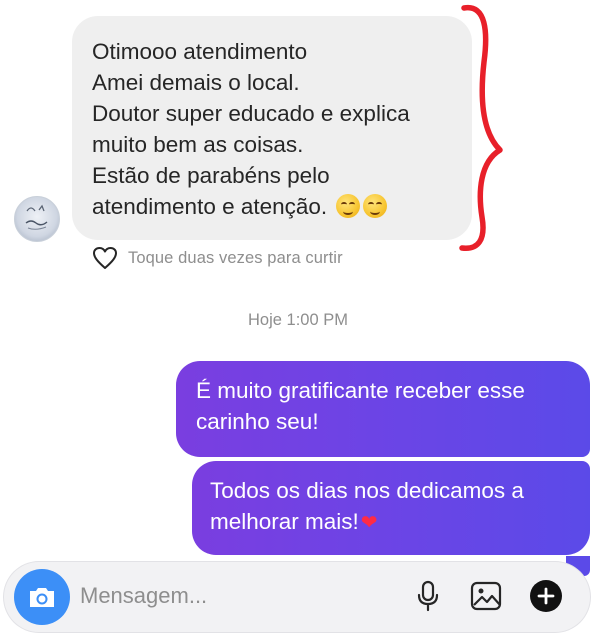 This screenshot has height=642, width=596. What do you see at coordinates (198, 144) in the screenshot?
I see `message-line: muito bem as coisas.` at bounding box center [198, 144].